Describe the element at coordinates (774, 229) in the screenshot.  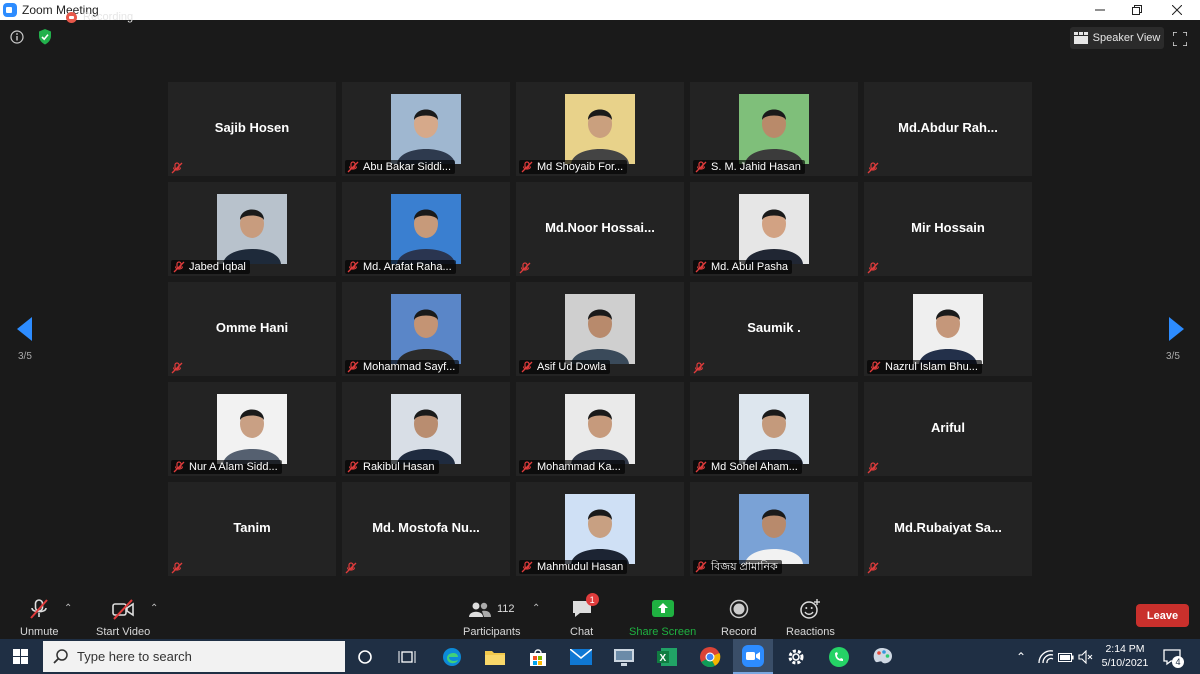
I see `participant-tile: Md. Abul Pasha` at that location.